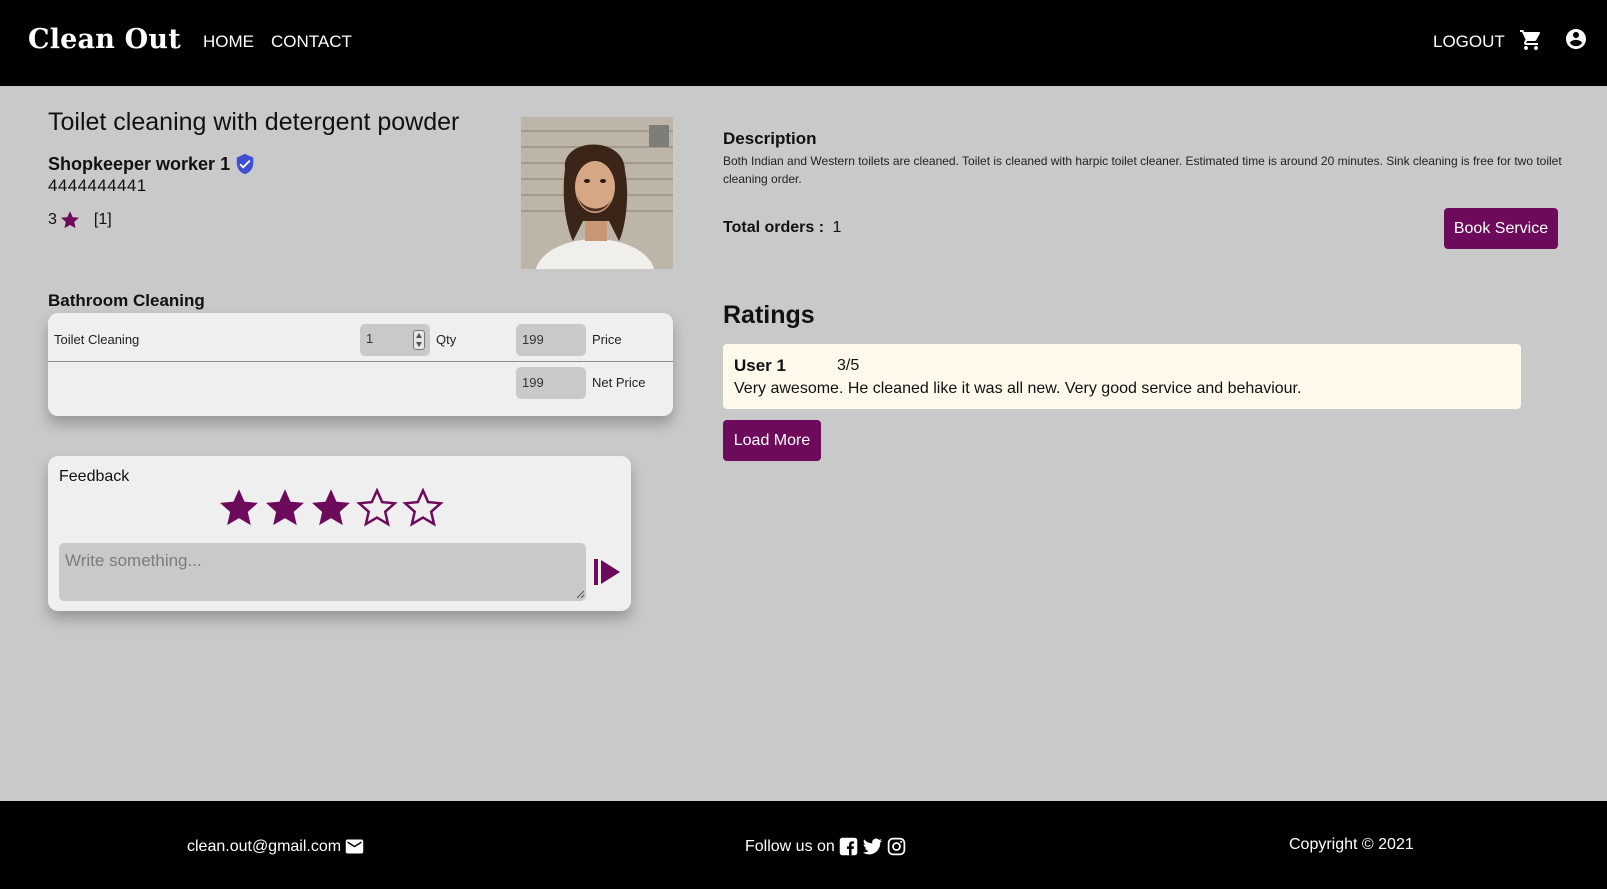 The height and width of the screenshot is (889, 1607). What do you see at coordinates (102, 219) in the screenshot?
I see `rating-count: [1]` at bounding box center [102, 219].